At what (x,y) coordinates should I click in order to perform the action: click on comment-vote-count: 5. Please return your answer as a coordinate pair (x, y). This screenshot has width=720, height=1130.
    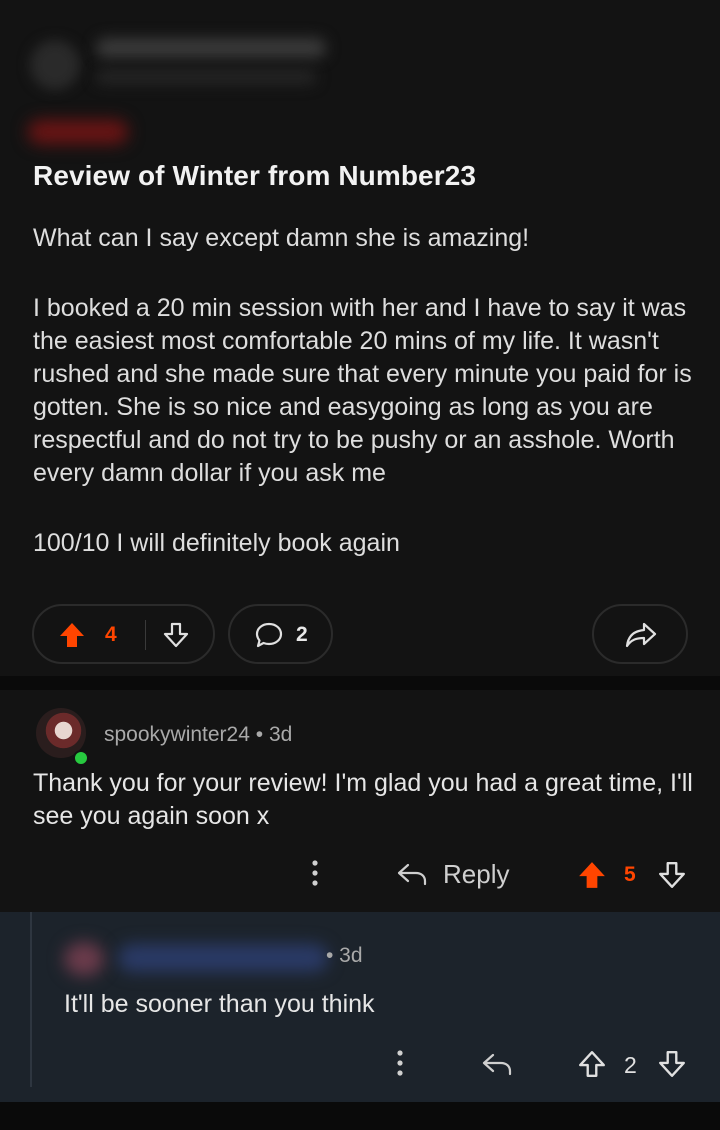
    Looking at the image, I should click on (630, 874).